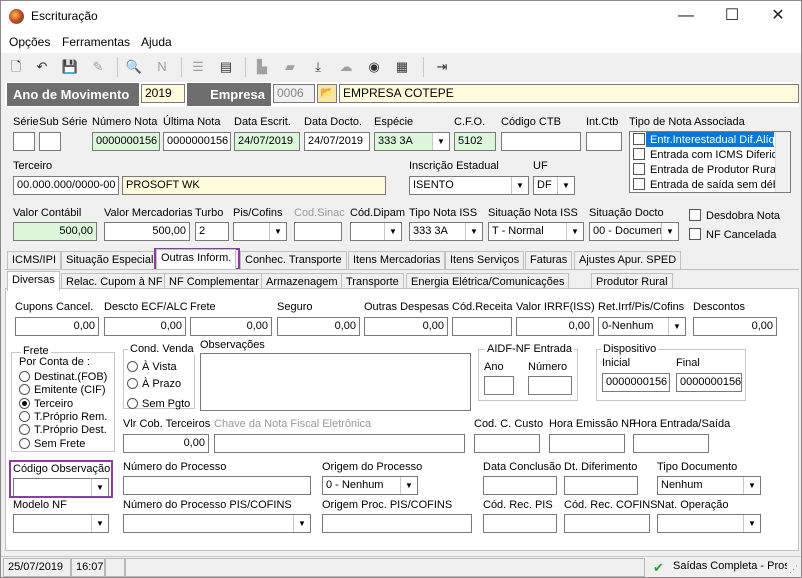 The width and height of the screenshot is (802, 578). I want to click on frete-proprio-dest-radio: T.Próprio Dest., so click(63, 430).